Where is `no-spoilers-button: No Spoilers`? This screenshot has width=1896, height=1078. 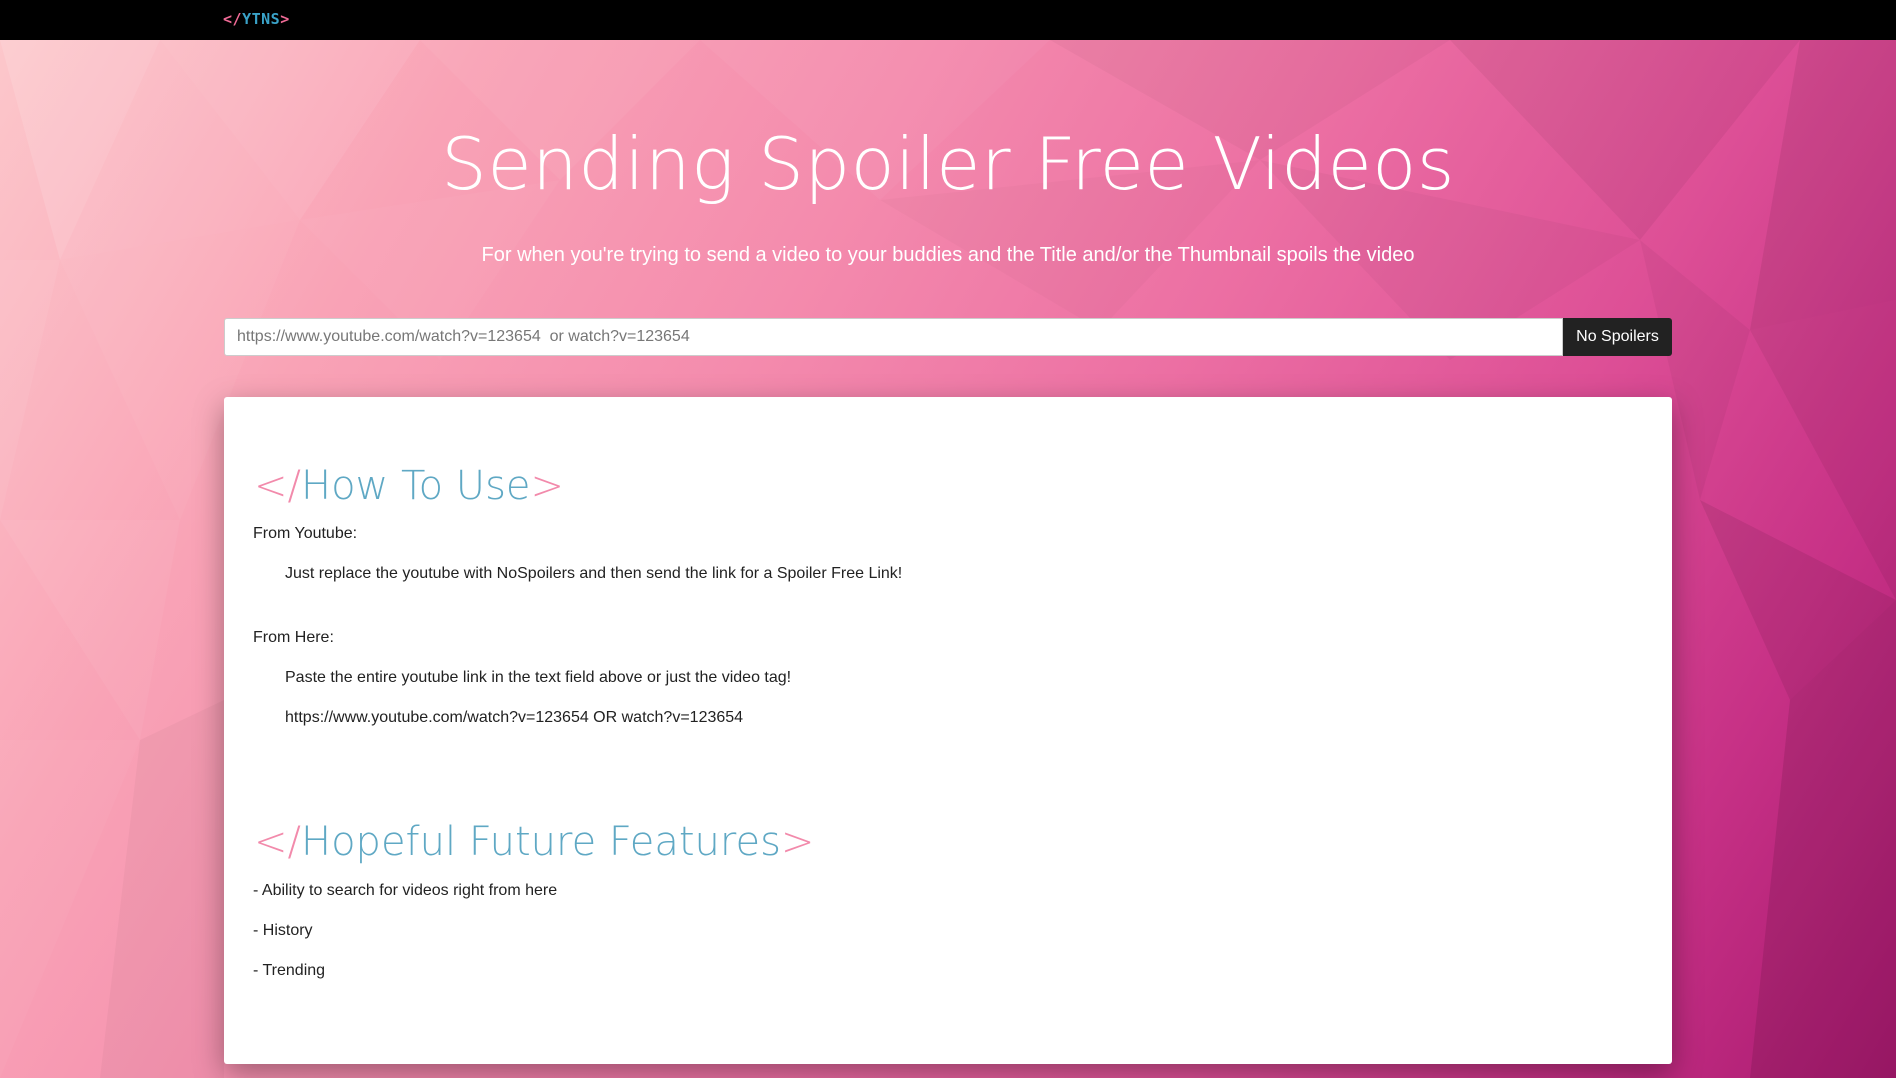
no-spoilers-button: No Spoilers is located at coordinates (1617, 337).